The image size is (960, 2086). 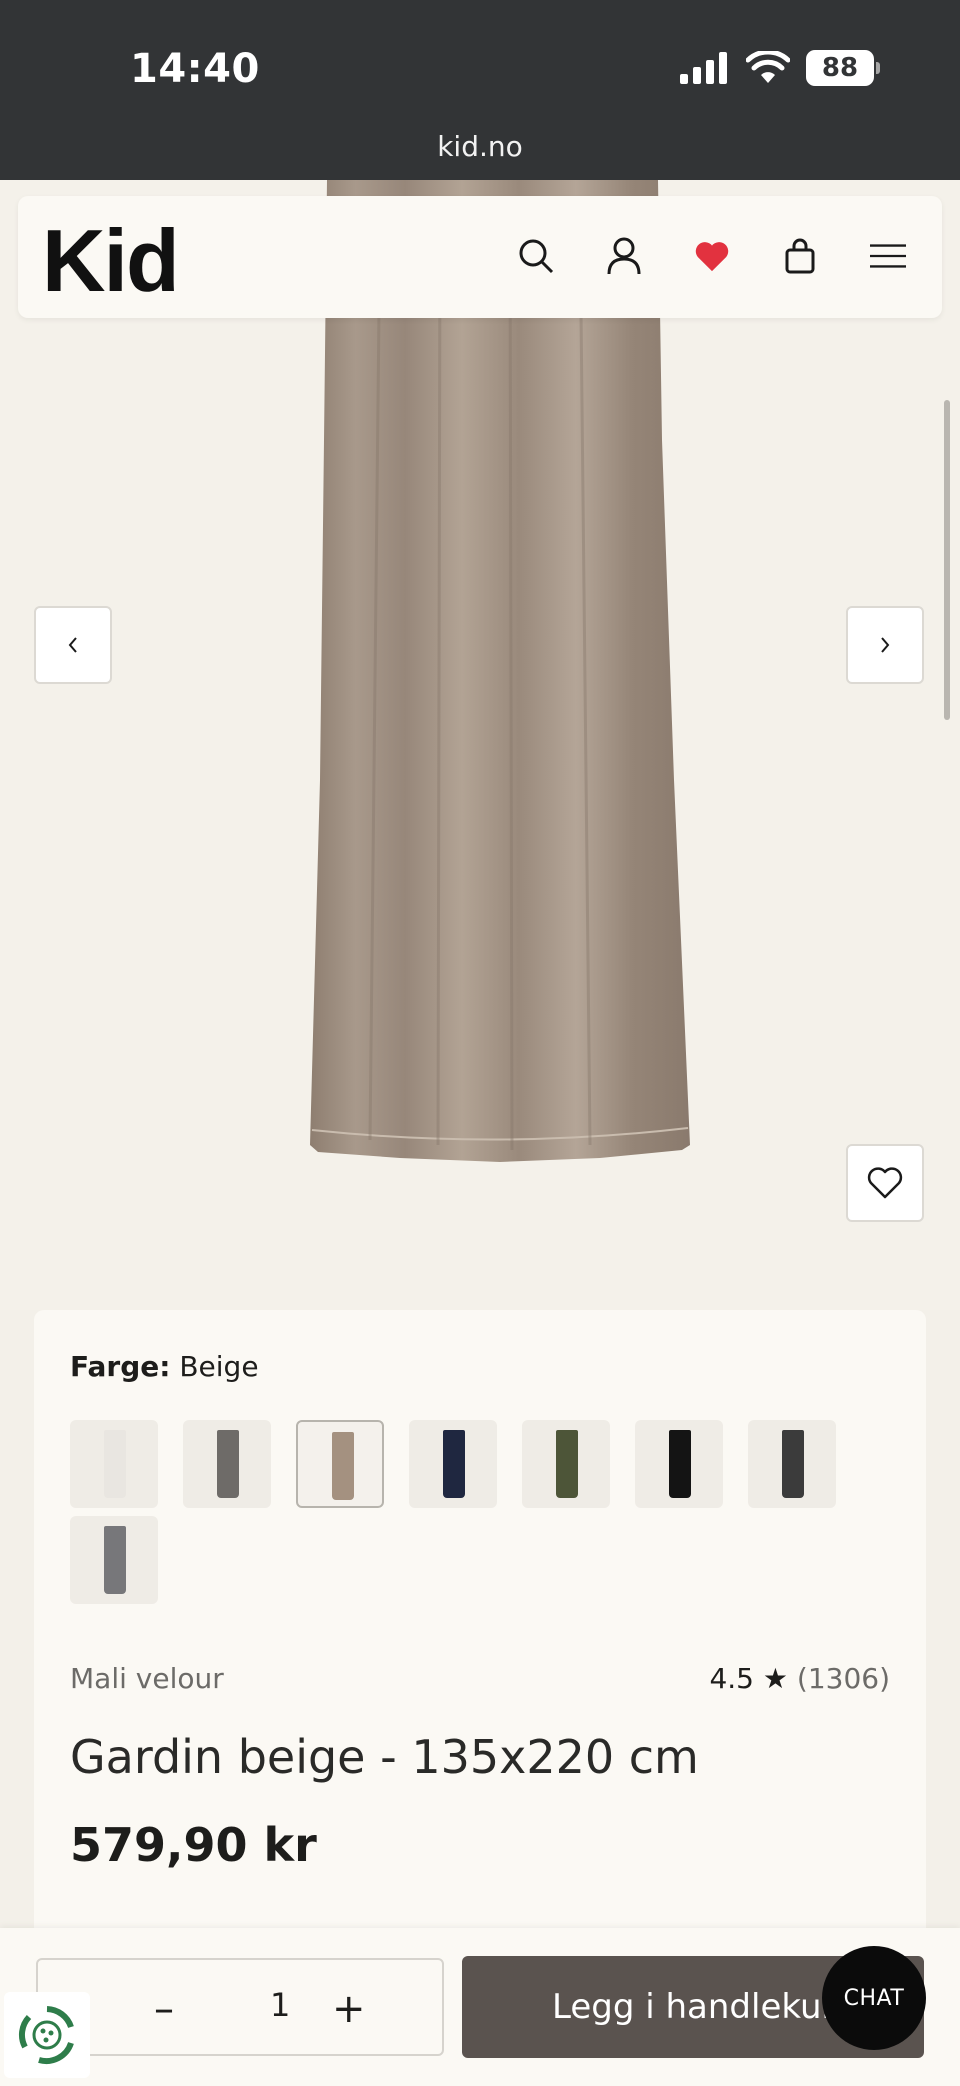 What do you see at coordinates (800, 256) in the screenshot?
I see `bag-icon` at bounding box center [800, 256].